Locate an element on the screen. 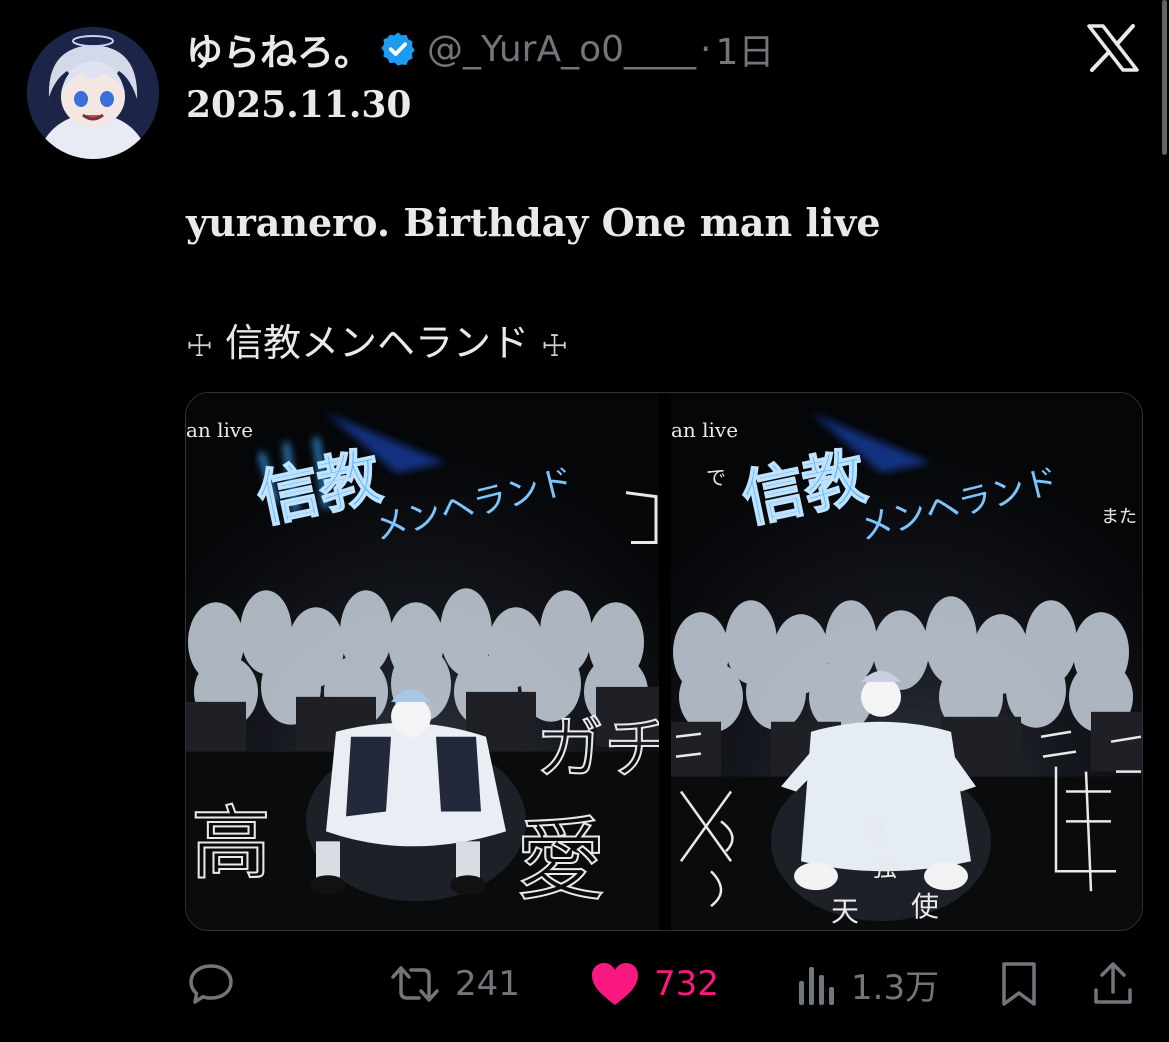 The image size is (1169, 1042). photo-right-scribble-2: また is located at coordinates (1119, 517).